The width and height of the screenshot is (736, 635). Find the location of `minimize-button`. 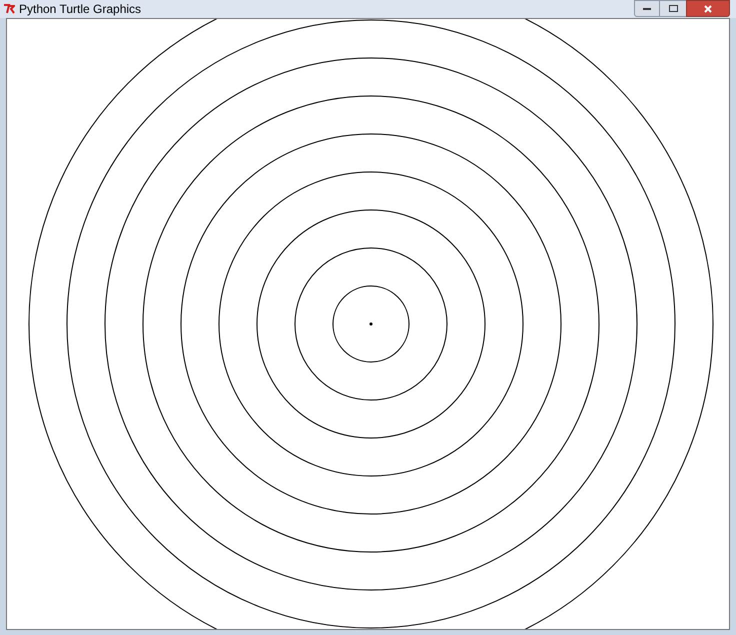

minimize-button is located at coordinates (647, 8).